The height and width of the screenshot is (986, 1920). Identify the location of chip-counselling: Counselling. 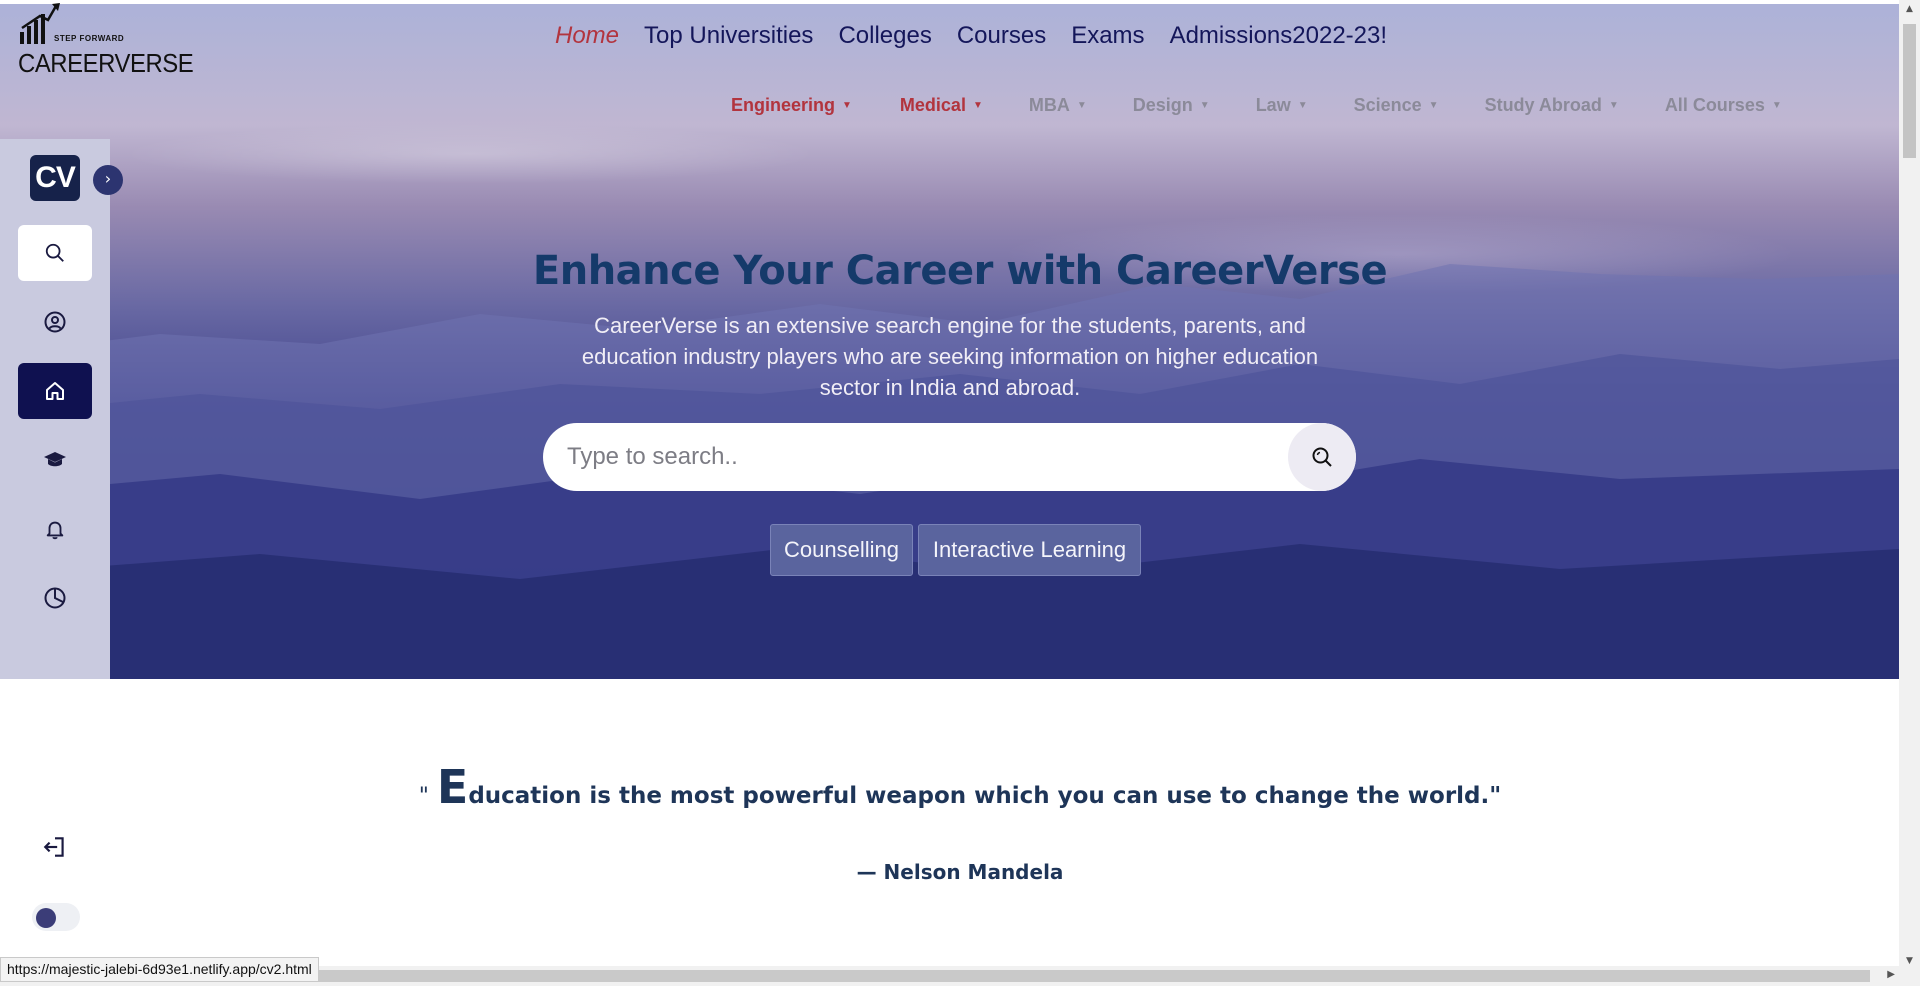
(841, 550).